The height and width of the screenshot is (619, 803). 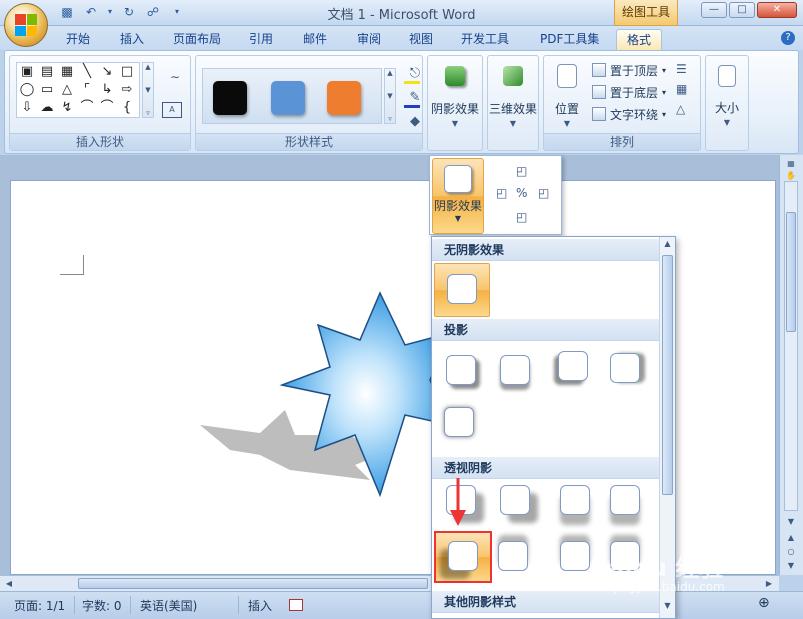 I want to click on shape-image-icon: ▦, so click(x=67, y=72).